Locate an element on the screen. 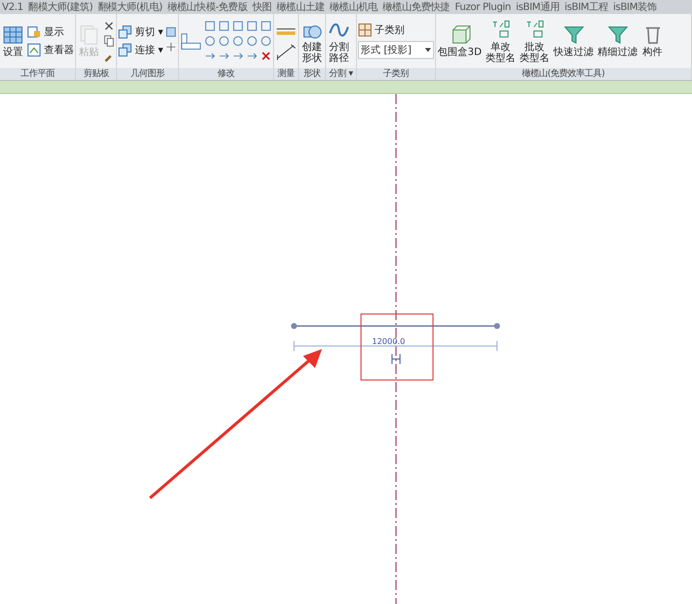 This screenshot has width=692, height=604. ribbon-button: 快速过滤 is located at coordinates (573, 41).